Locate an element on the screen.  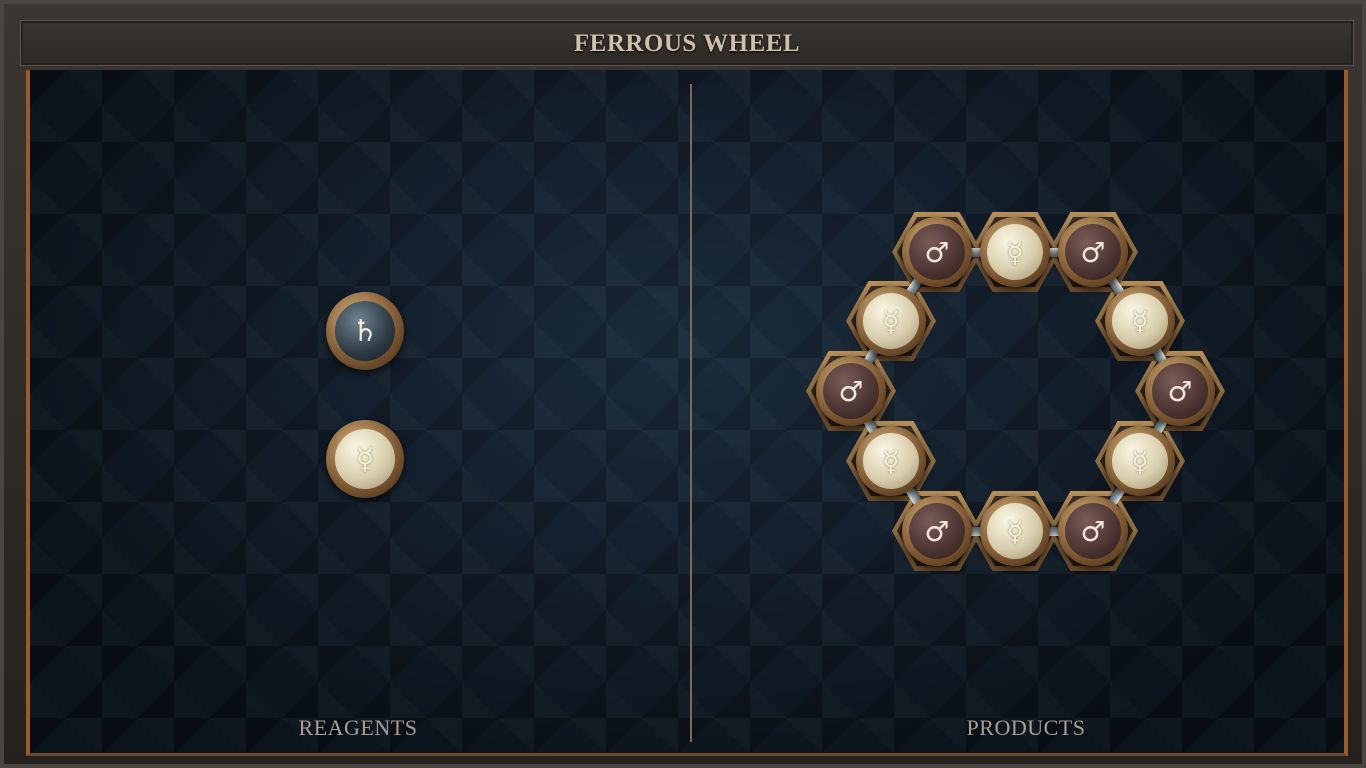
reagent-atom-lead: ♄ is located at coordinates (365, 331).